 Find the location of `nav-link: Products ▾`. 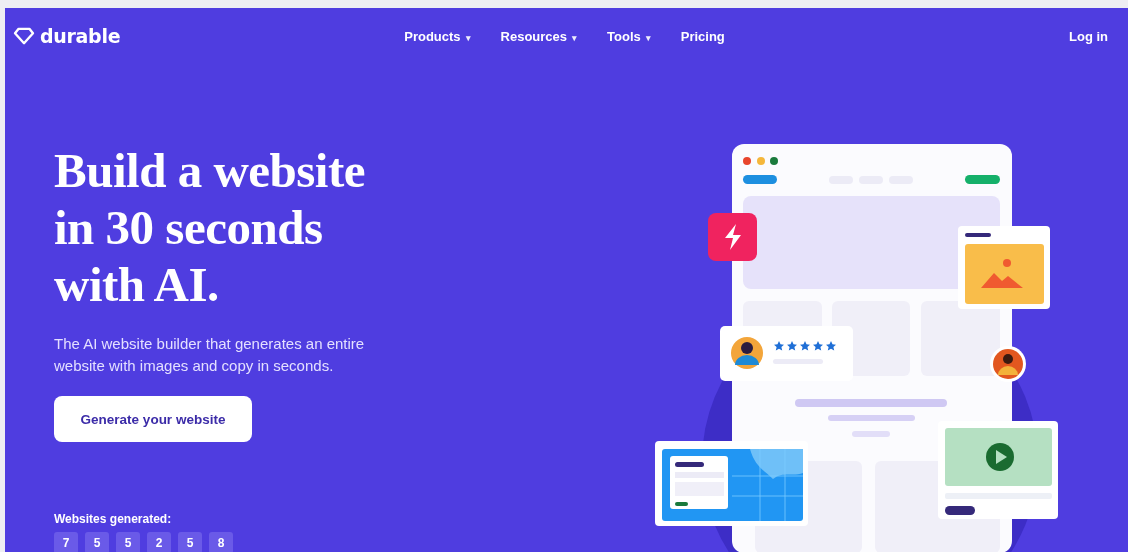

nav-link: Products ▾ is located at coordinates (437, 36).